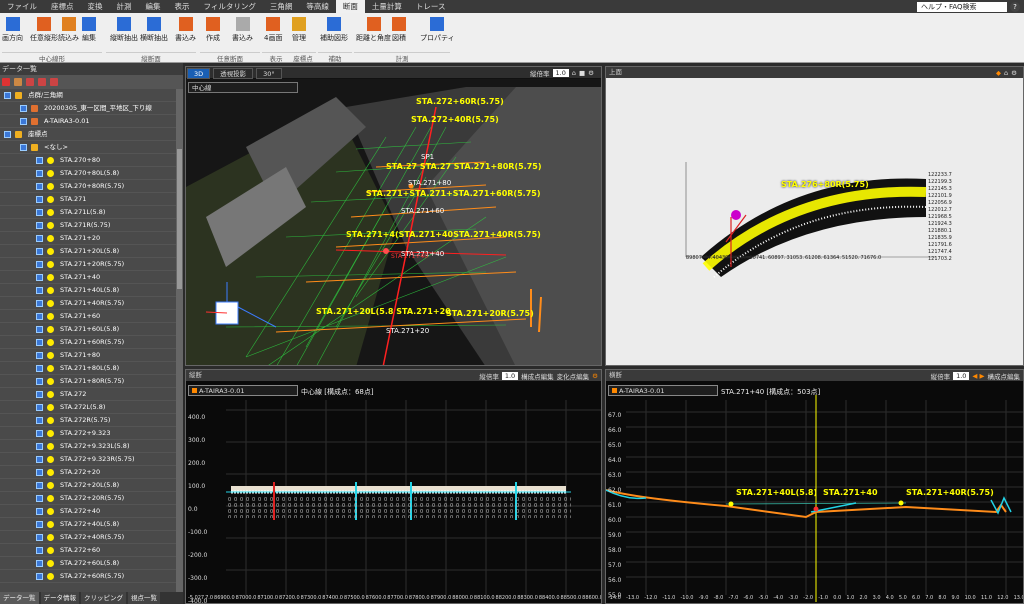 Image resolution: width=1024 pixels, height=604 pixels. What do you see at coordinates (88, 472) in the screenshot?
I see `tree-item: STA.272+20` at bounding box center [88, 472].